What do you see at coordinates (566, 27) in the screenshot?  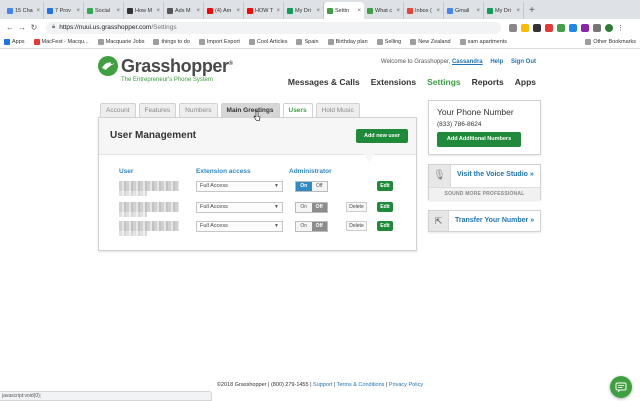 I see `extension-icons: ⋮` at bounding box center [566, 27].